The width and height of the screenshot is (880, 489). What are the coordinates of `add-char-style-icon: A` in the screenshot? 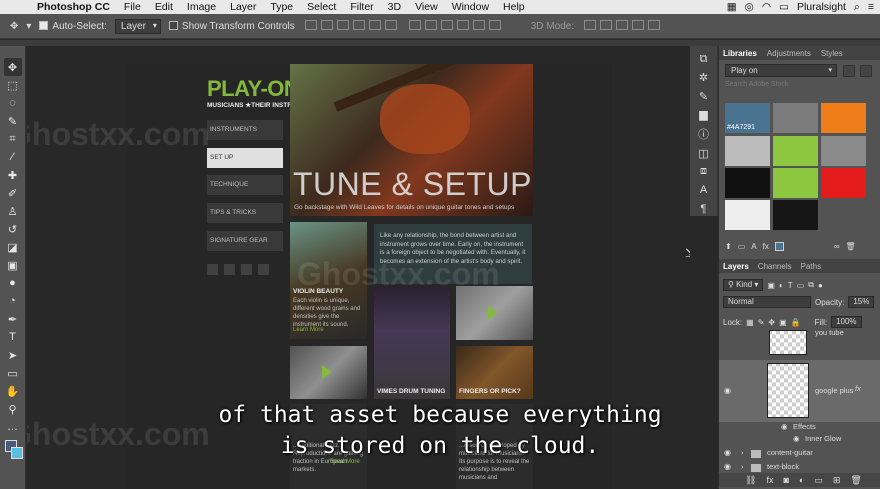 It's located at (753, 246).